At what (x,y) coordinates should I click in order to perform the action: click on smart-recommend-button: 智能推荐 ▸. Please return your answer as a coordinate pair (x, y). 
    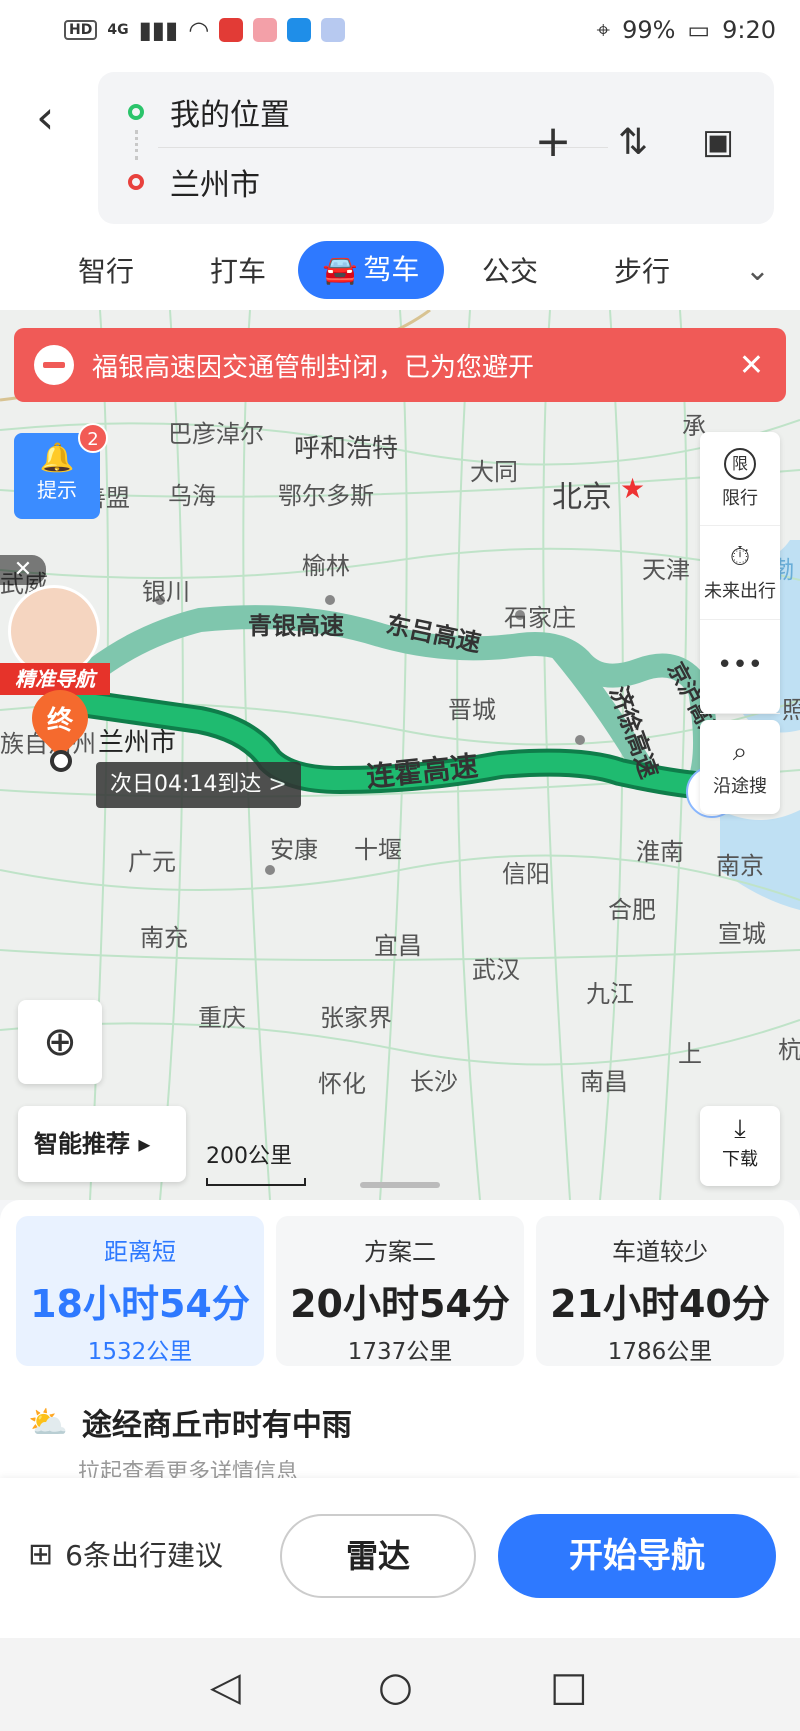
    Looking at the image, I should click on (102, 1144).